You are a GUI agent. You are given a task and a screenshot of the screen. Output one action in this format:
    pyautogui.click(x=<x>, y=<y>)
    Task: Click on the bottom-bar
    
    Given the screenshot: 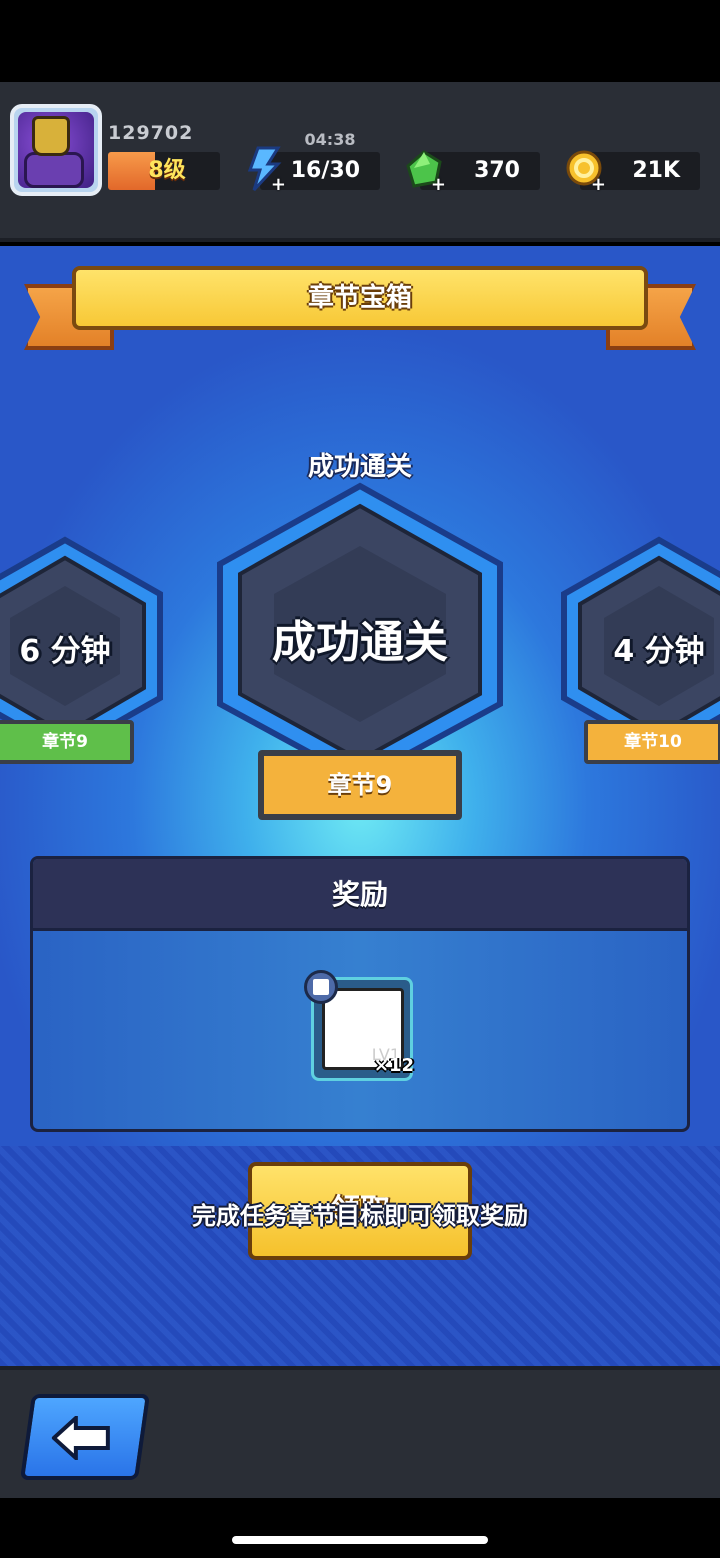 What is the action you would take?
    pyautogui.click(x=360, y=1432)
    